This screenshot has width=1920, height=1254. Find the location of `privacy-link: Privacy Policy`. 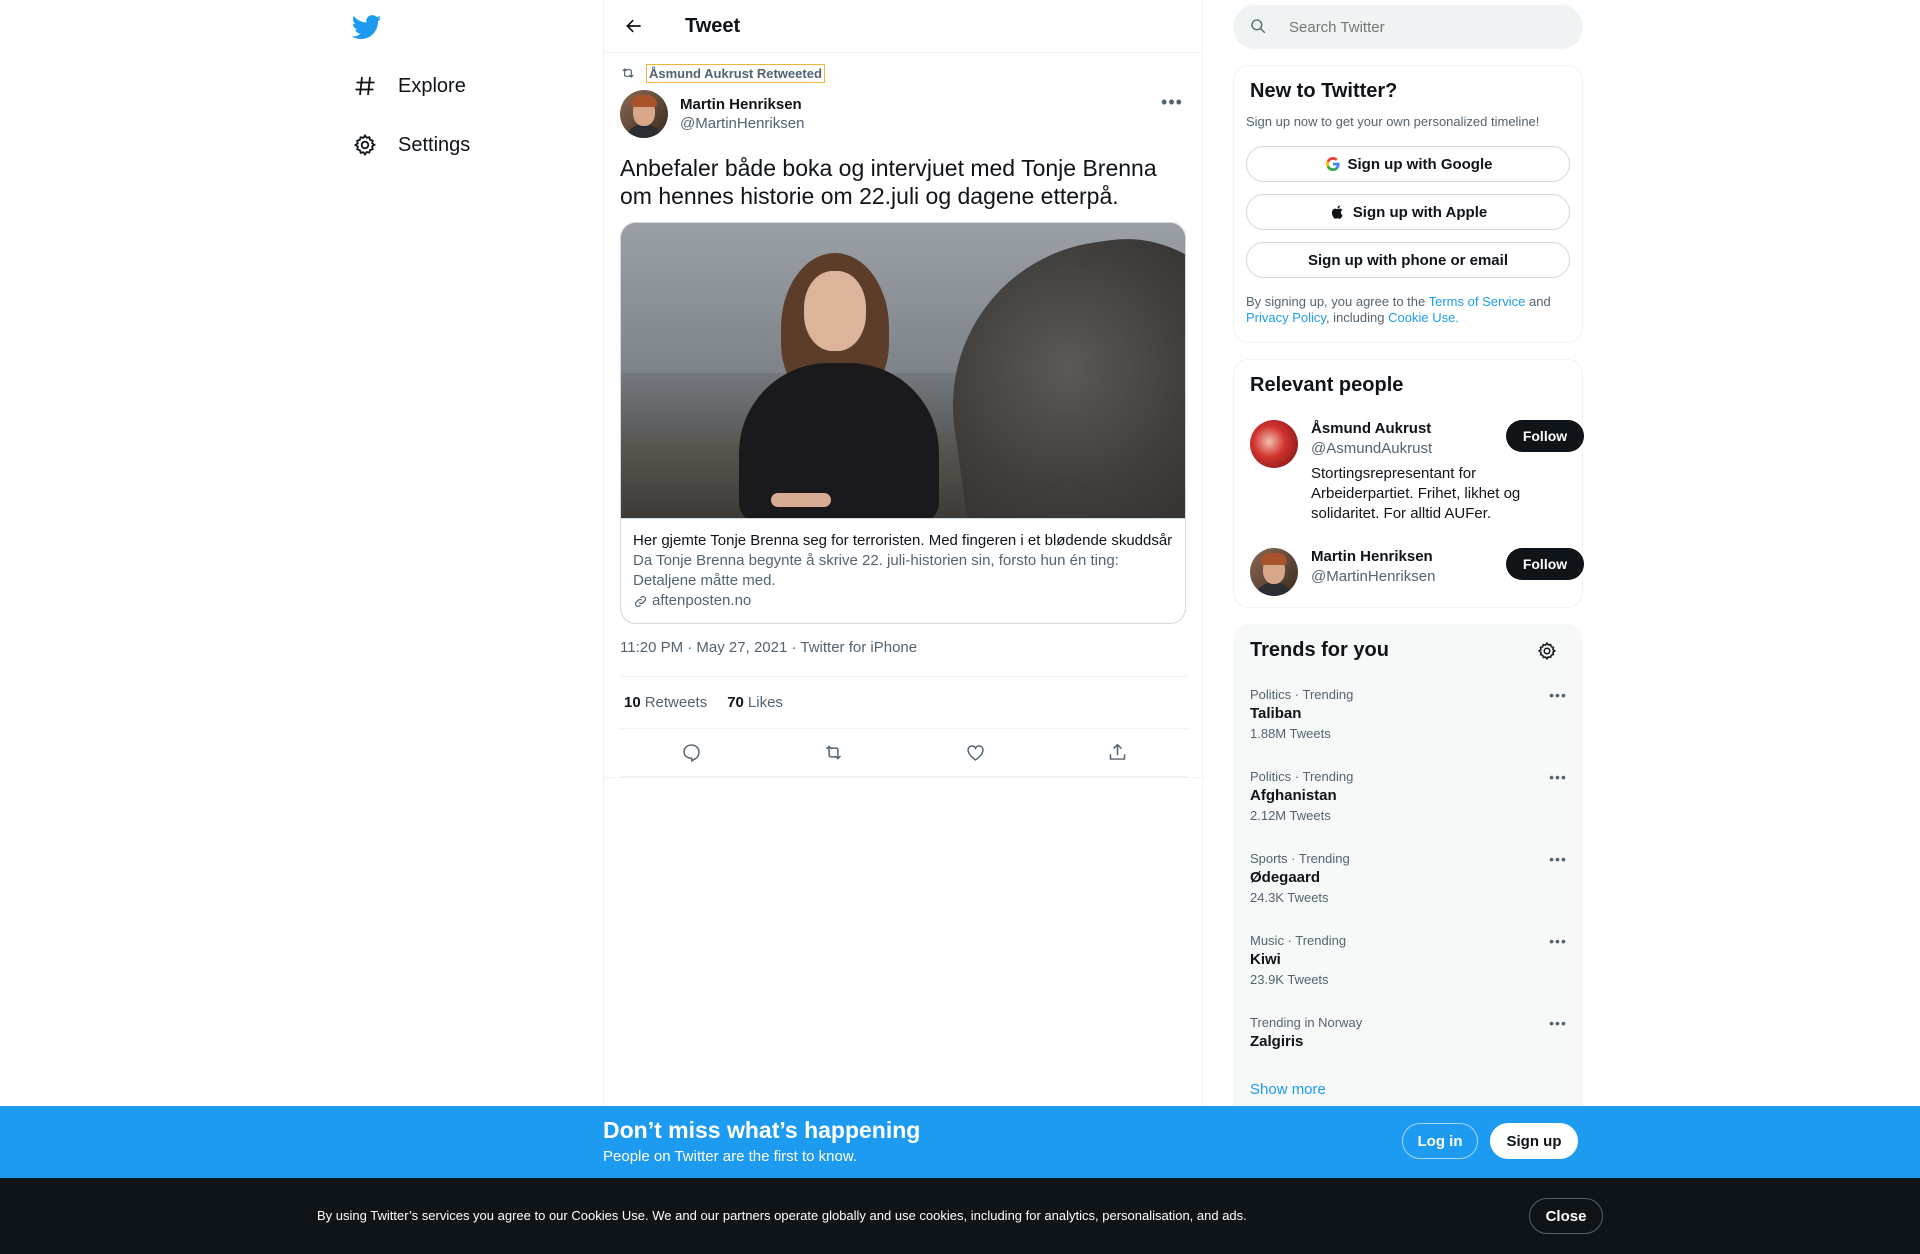

privacy-link: Privacy Policy is located at coordinates (1286, 317).